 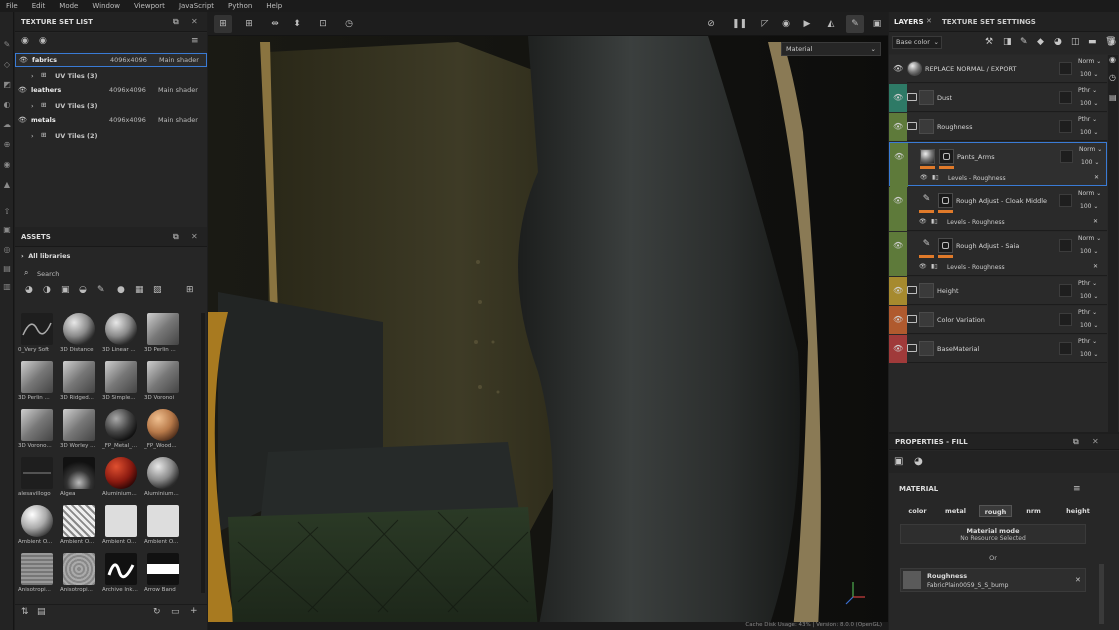 I want to click on shader-ball-icon: ◉, so click(x=786, y=24).